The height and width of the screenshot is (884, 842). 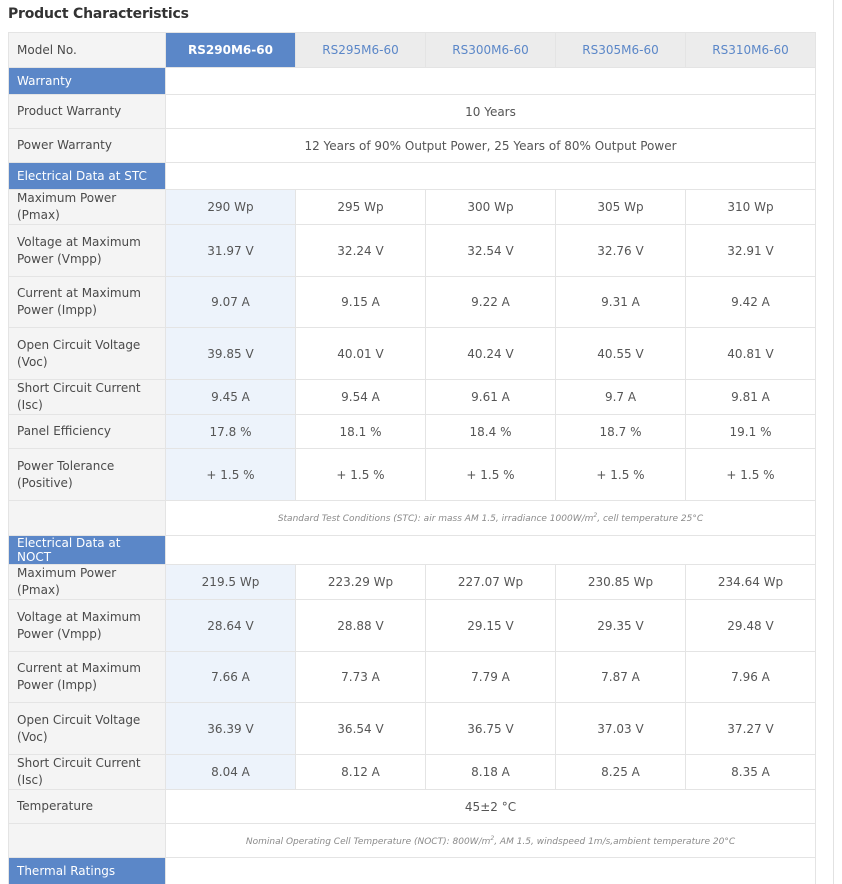 What do you see at coordinates (490, 772) in the screenshot?
I see `cell-value: 8.18 A` at bounding box center [490, 772].